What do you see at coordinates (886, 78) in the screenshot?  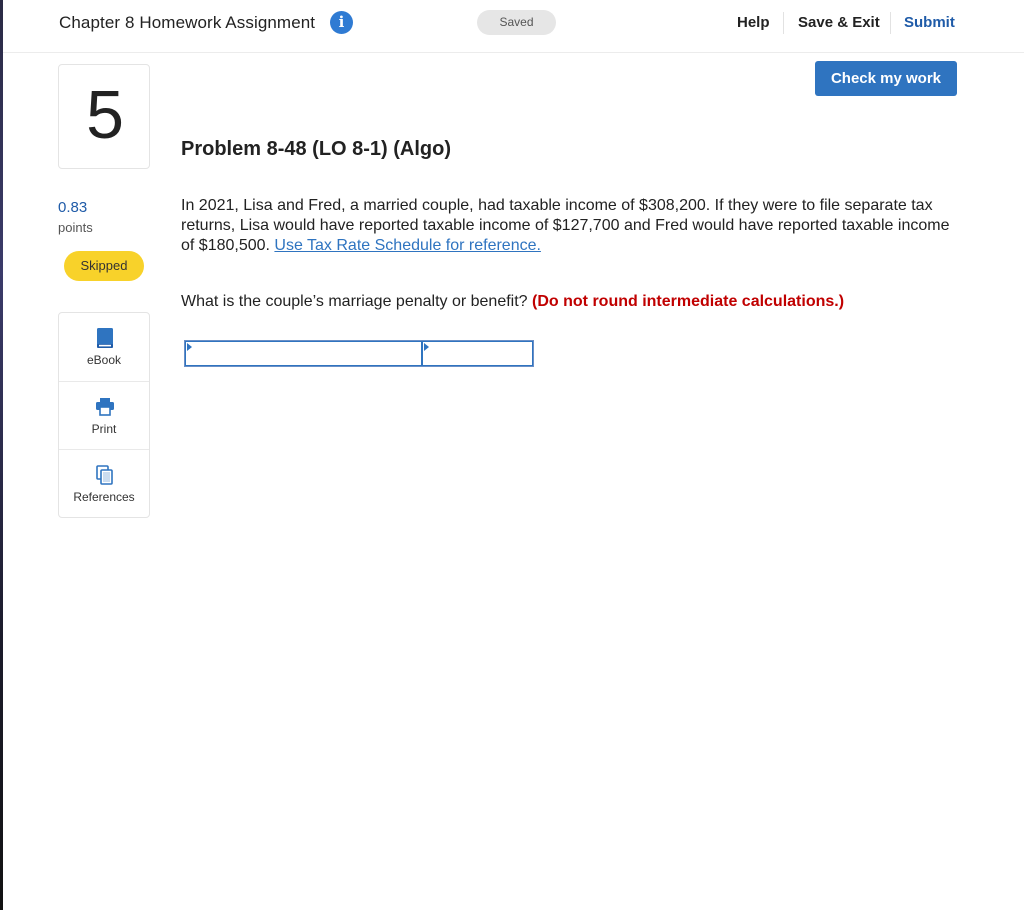 I see `check-my-work-button: Check my work` at bounding box center [886, 78].